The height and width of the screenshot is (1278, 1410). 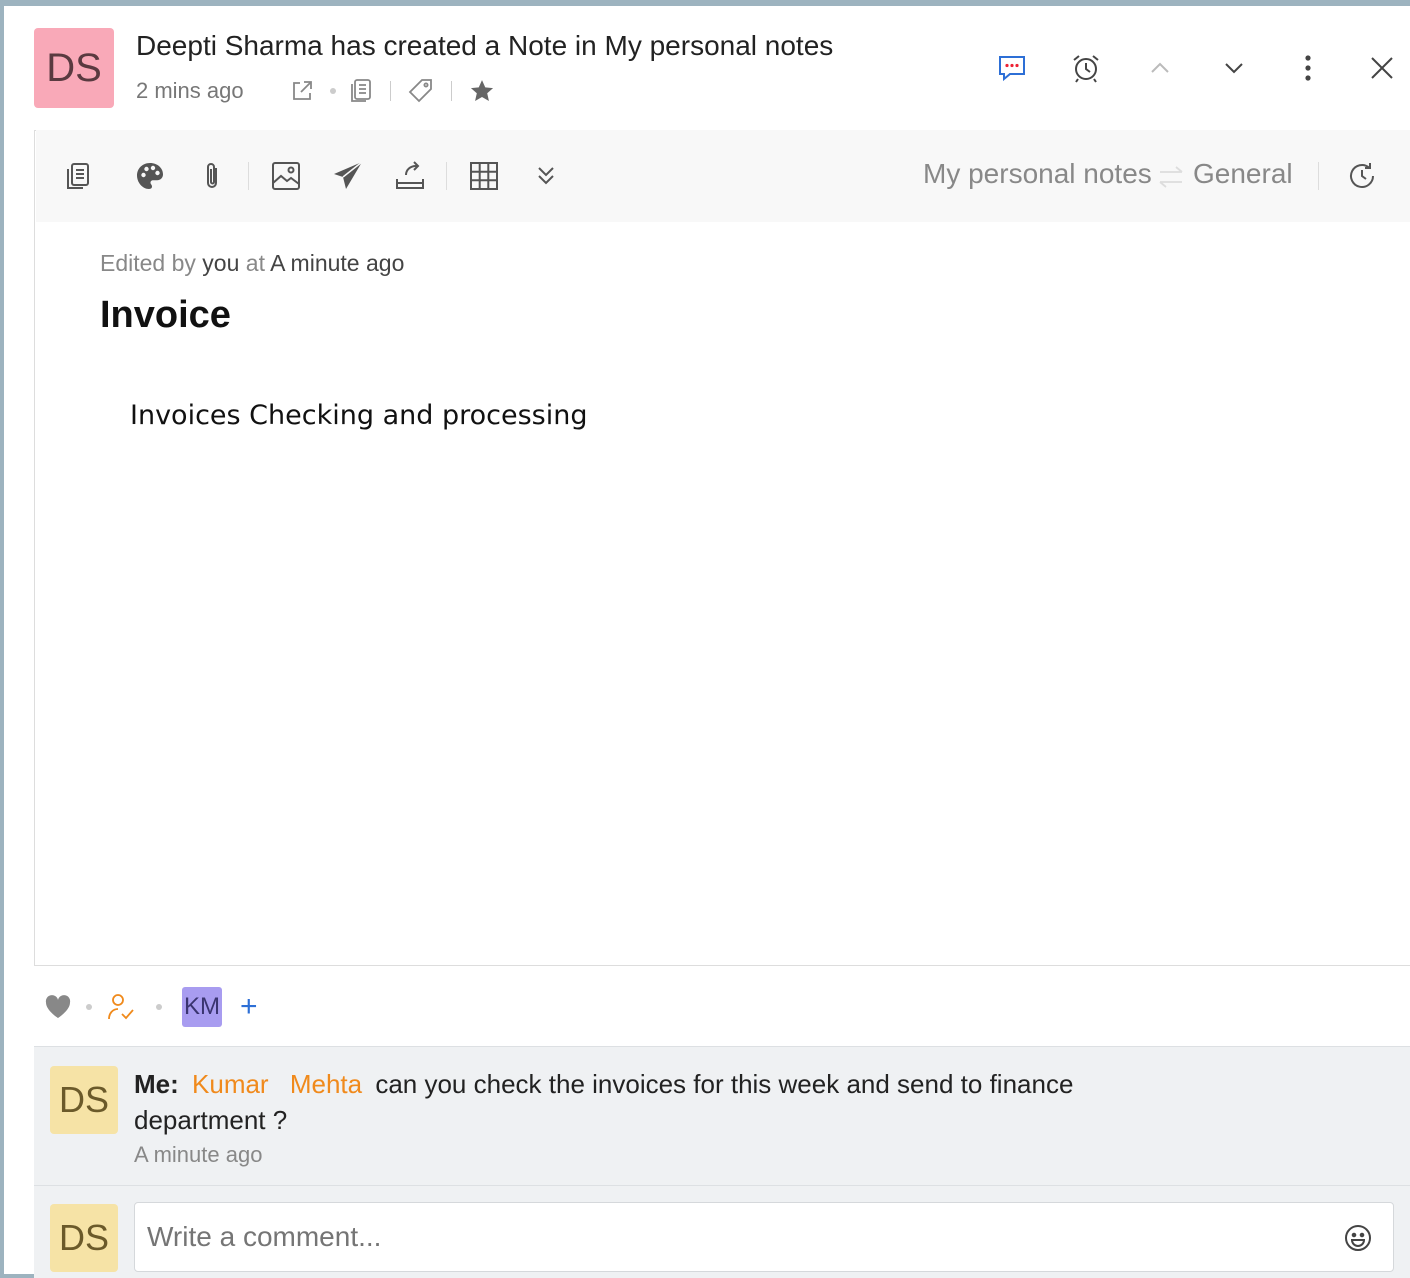 I want to click on move-to-tray-icon, so click(x=410, y=176).